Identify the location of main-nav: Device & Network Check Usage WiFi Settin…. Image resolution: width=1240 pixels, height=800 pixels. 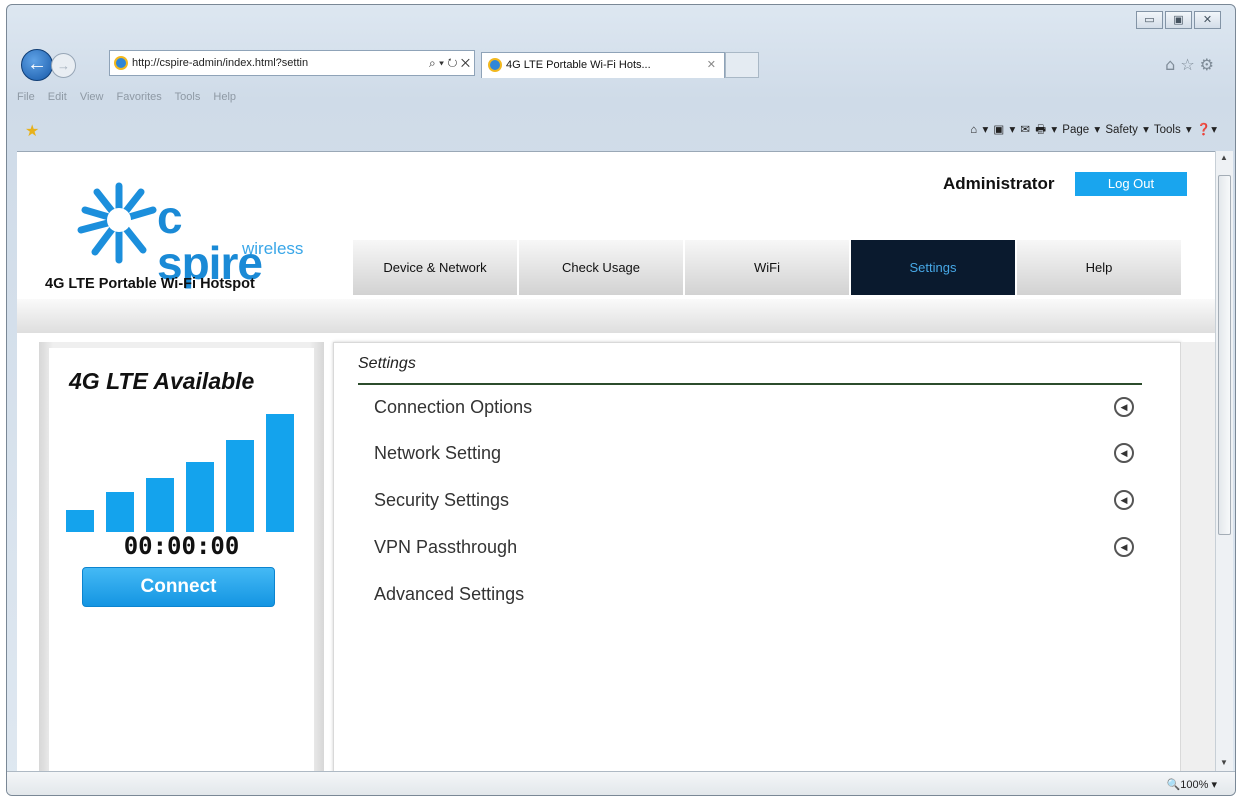
(768, 267).